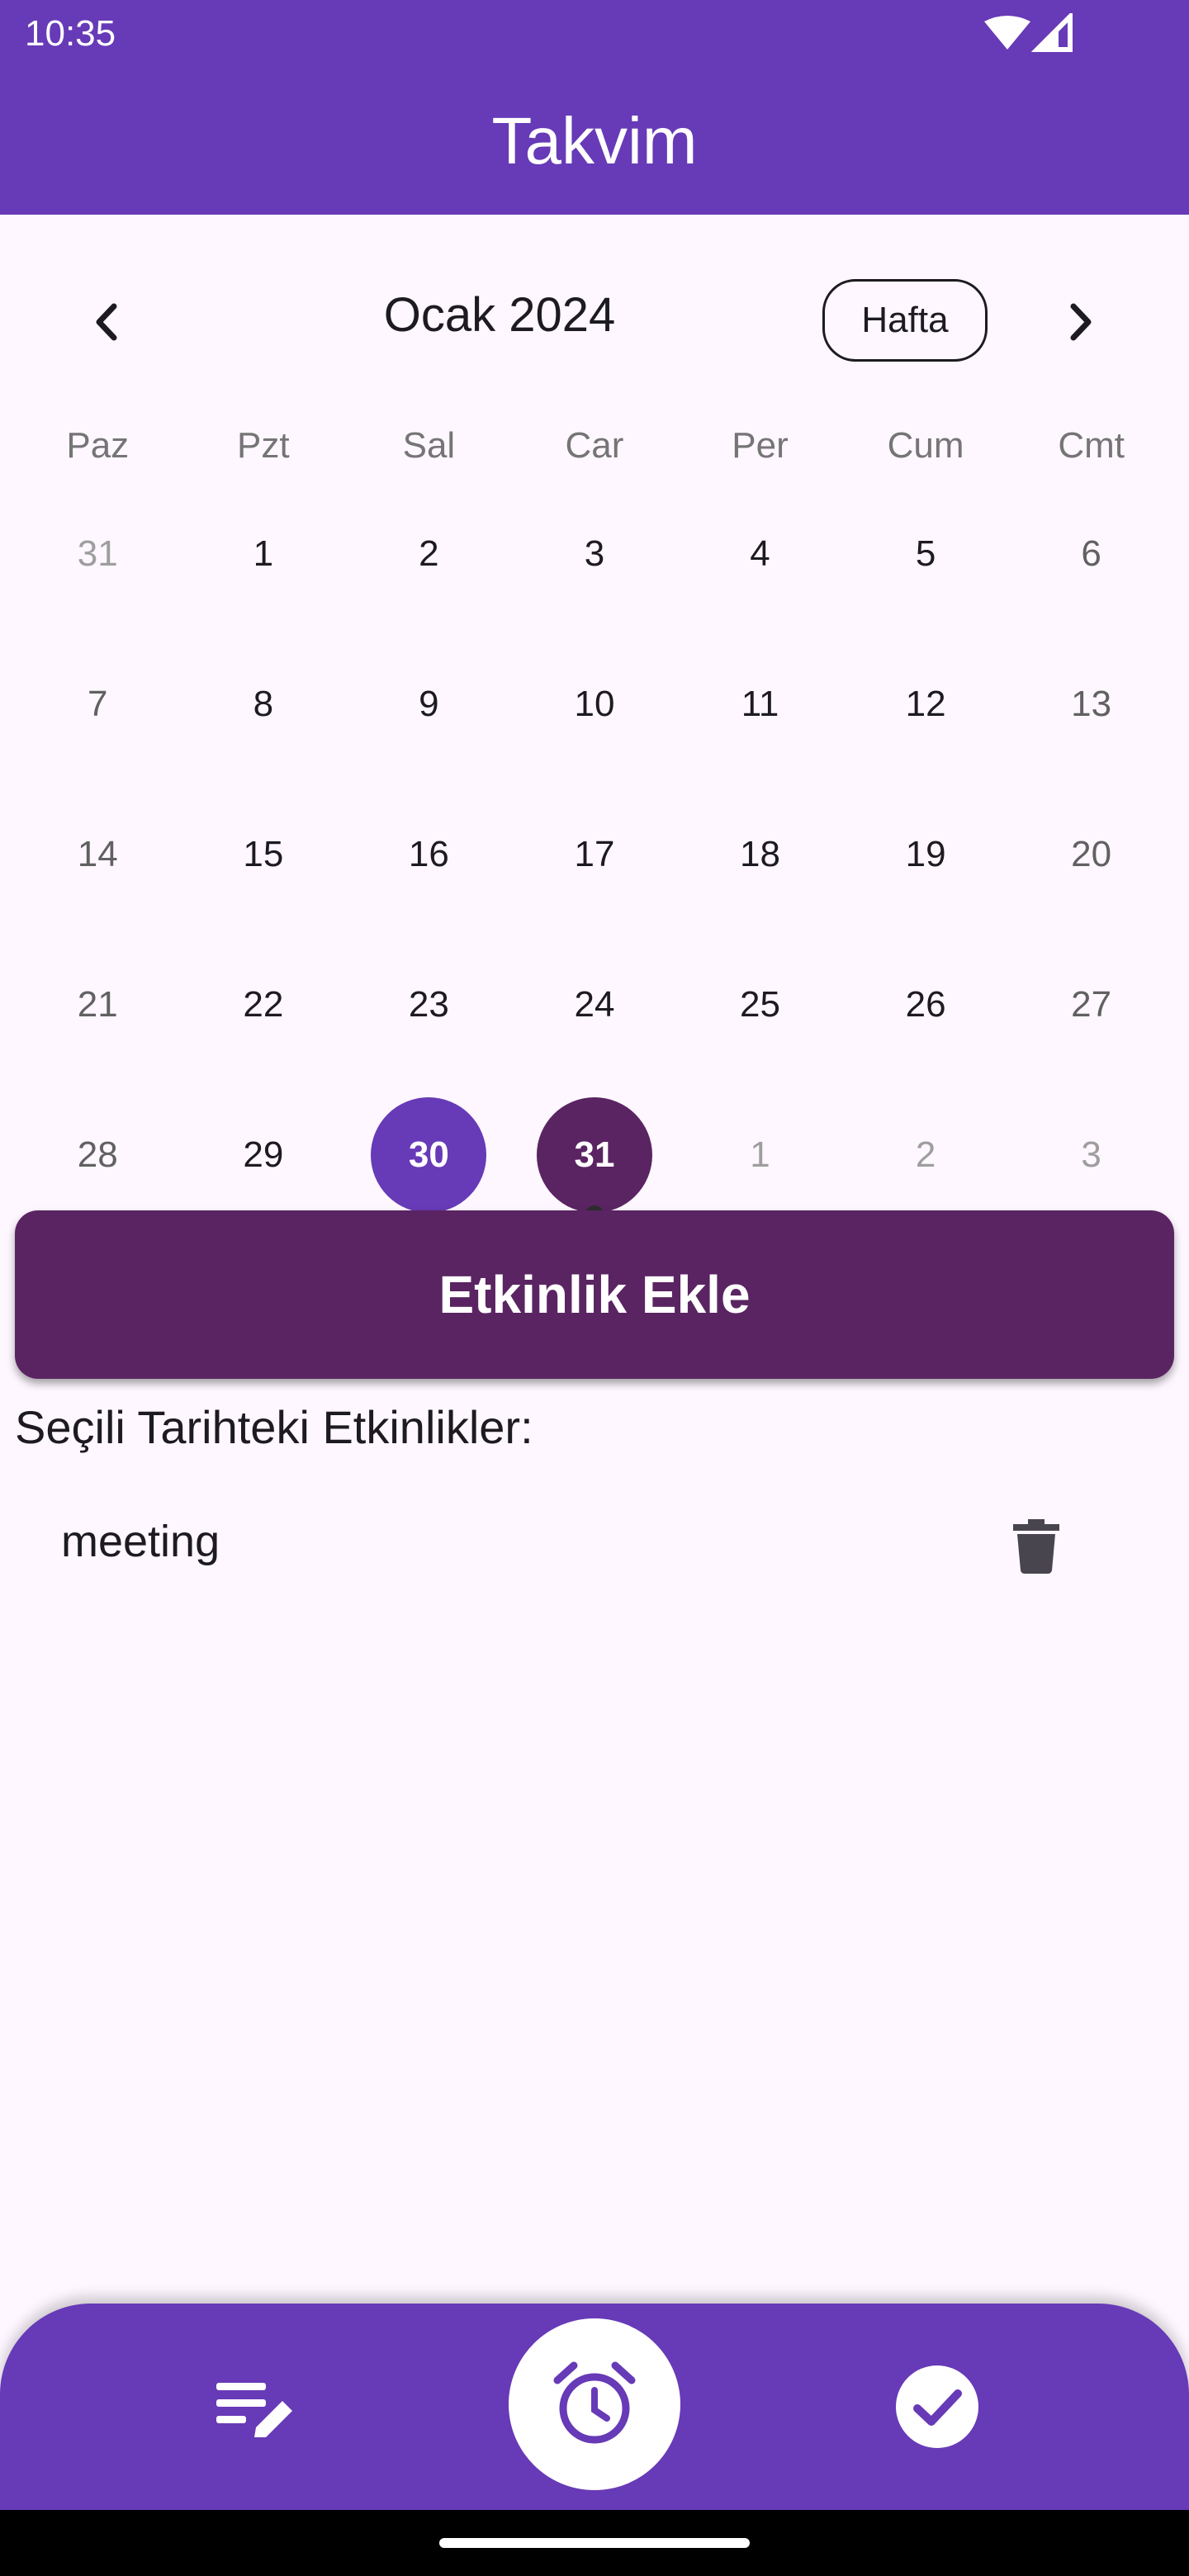  What do you see at coordinates (594, 1544) in the screenshot?
I see `list-item: meeting` at bounding box center [594, 1544].